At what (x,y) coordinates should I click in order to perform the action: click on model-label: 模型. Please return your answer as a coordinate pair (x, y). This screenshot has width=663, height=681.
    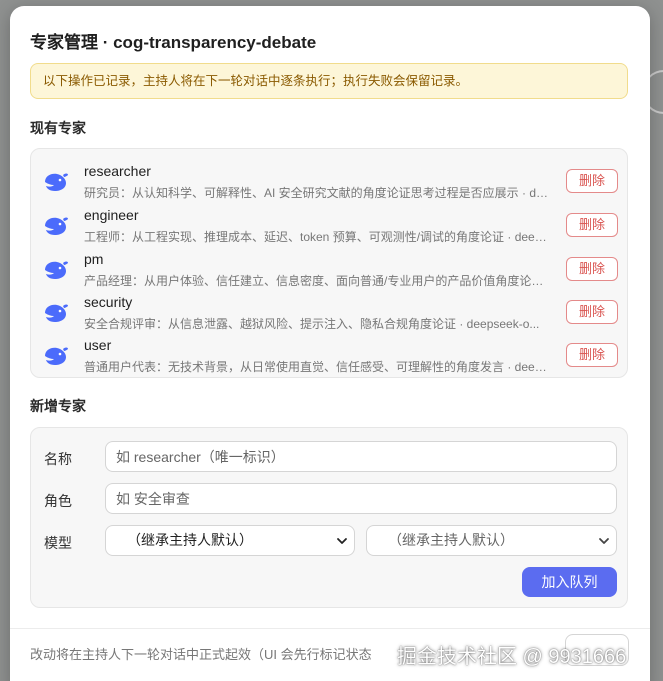
    Looking at the image, I should click on (58, 543).